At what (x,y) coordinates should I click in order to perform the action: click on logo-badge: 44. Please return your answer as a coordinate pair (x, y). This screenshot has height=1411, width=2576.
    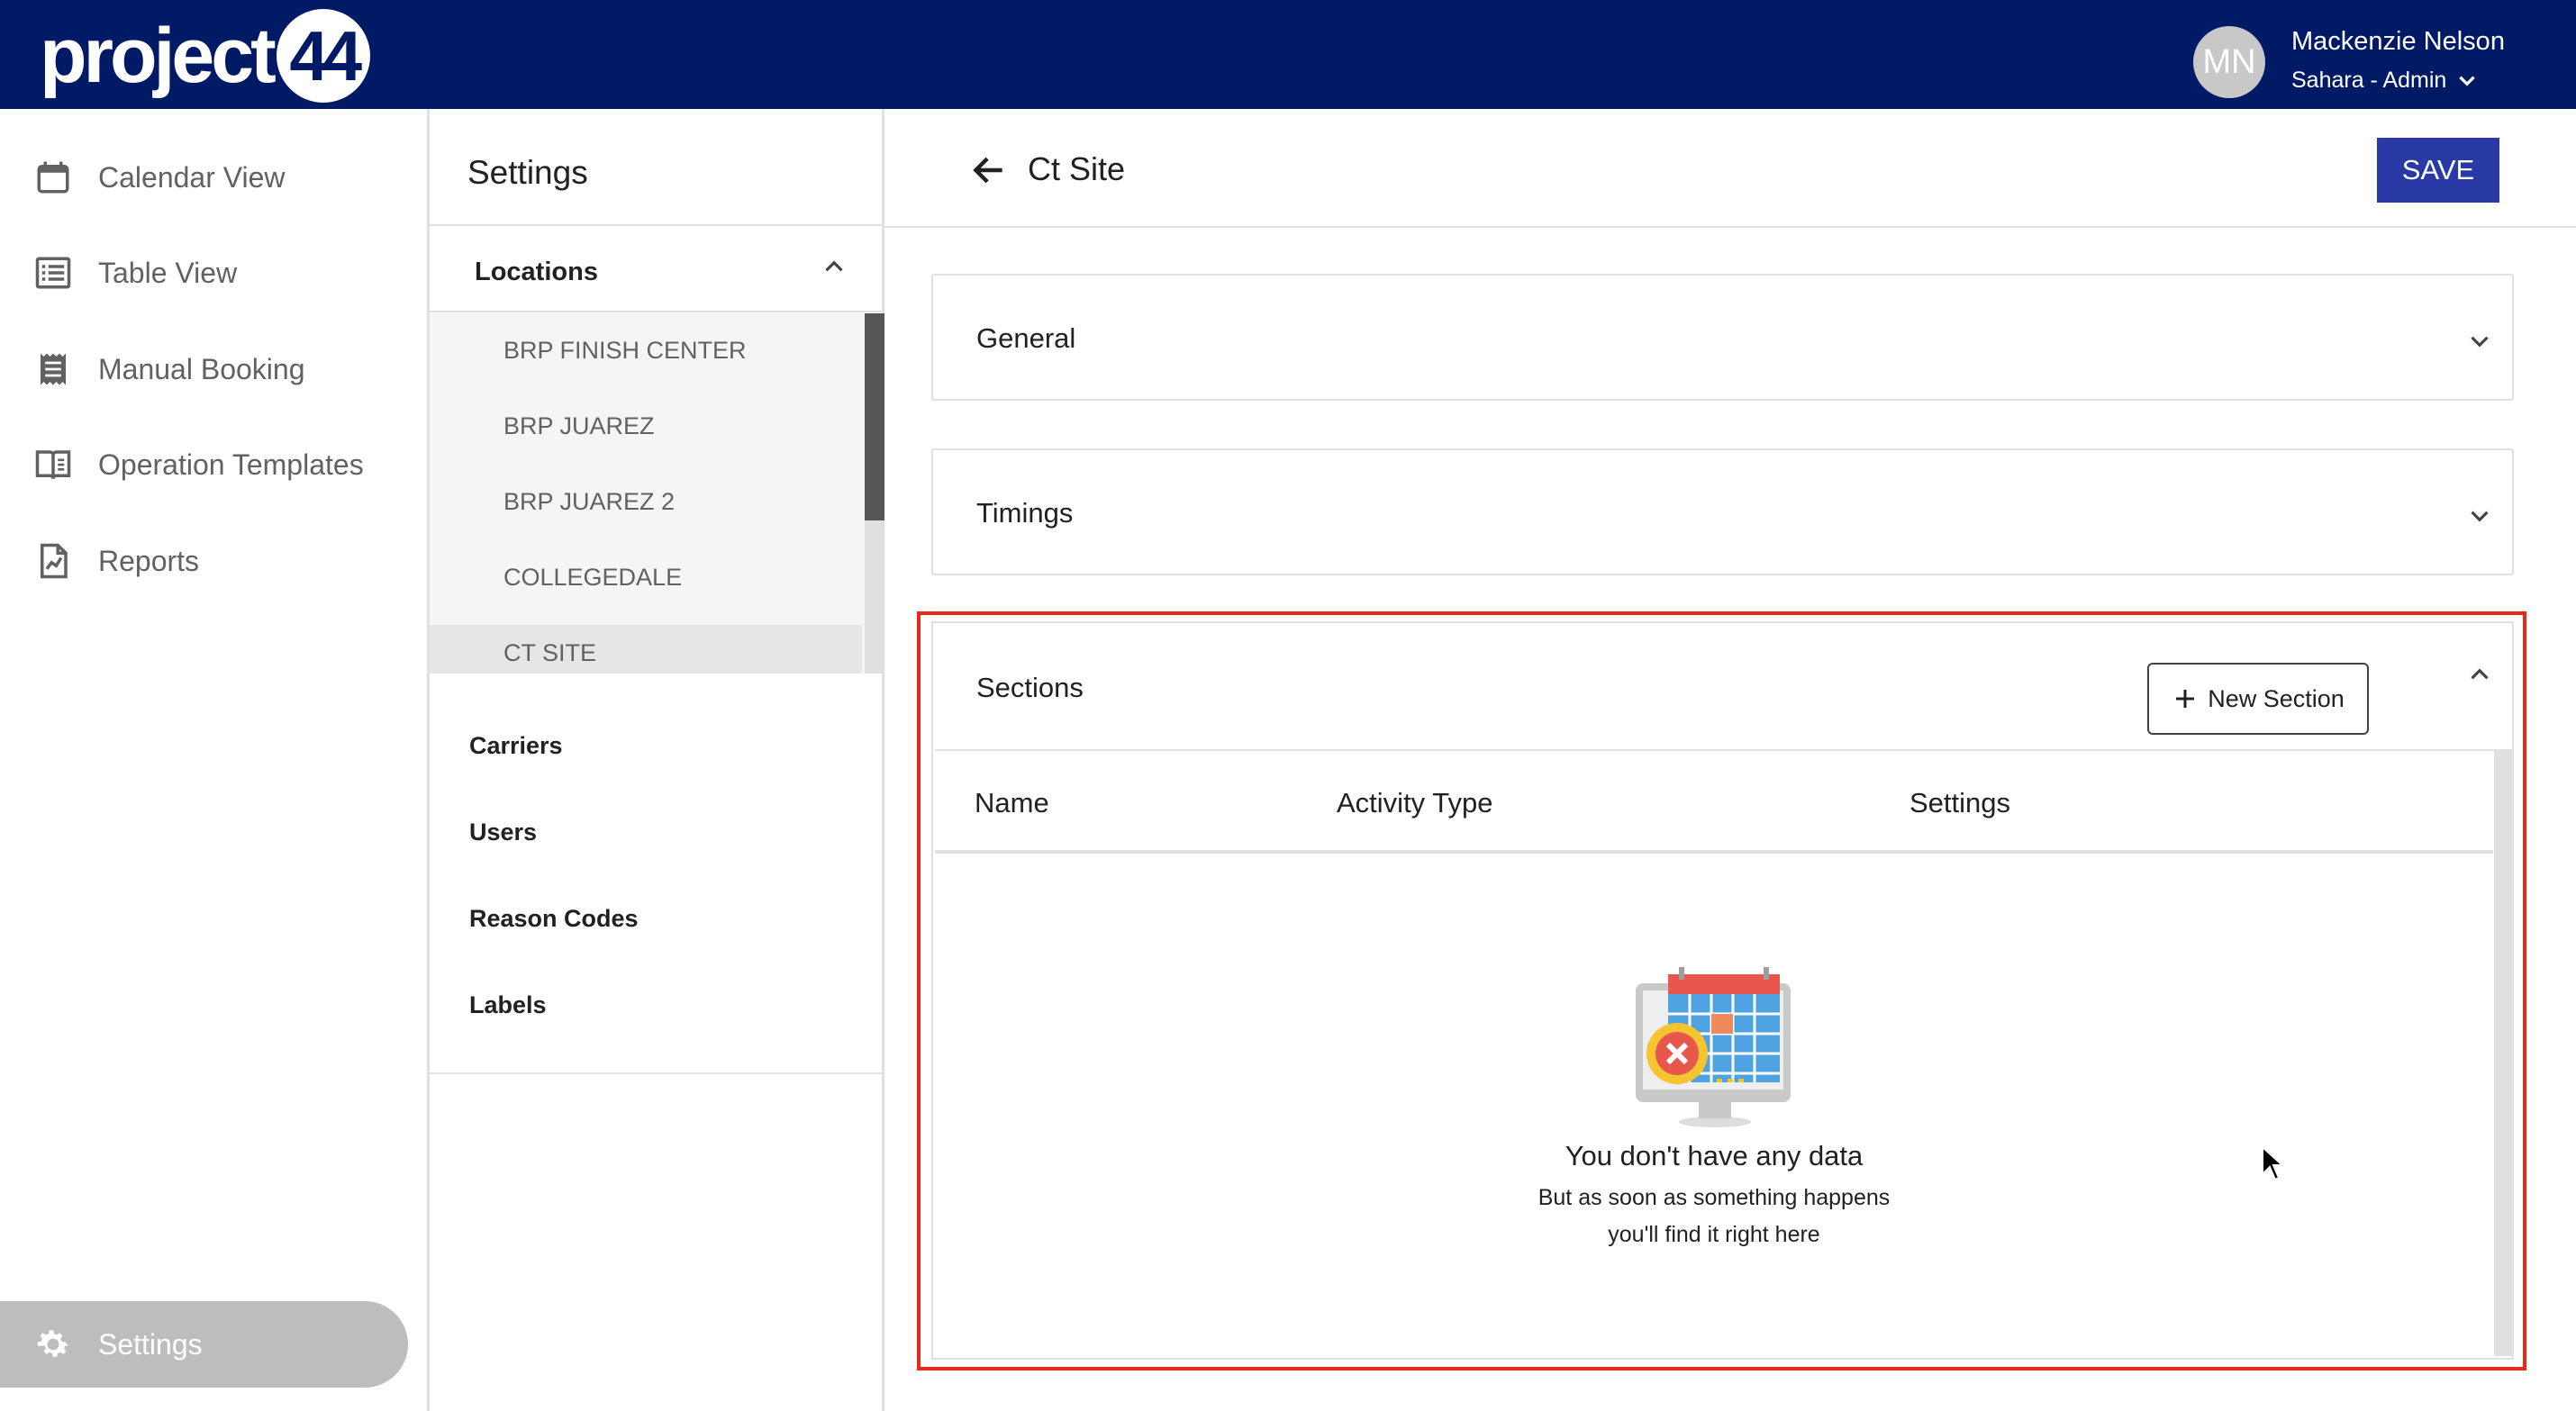
    Looking at the image, I should click on (323, 56).